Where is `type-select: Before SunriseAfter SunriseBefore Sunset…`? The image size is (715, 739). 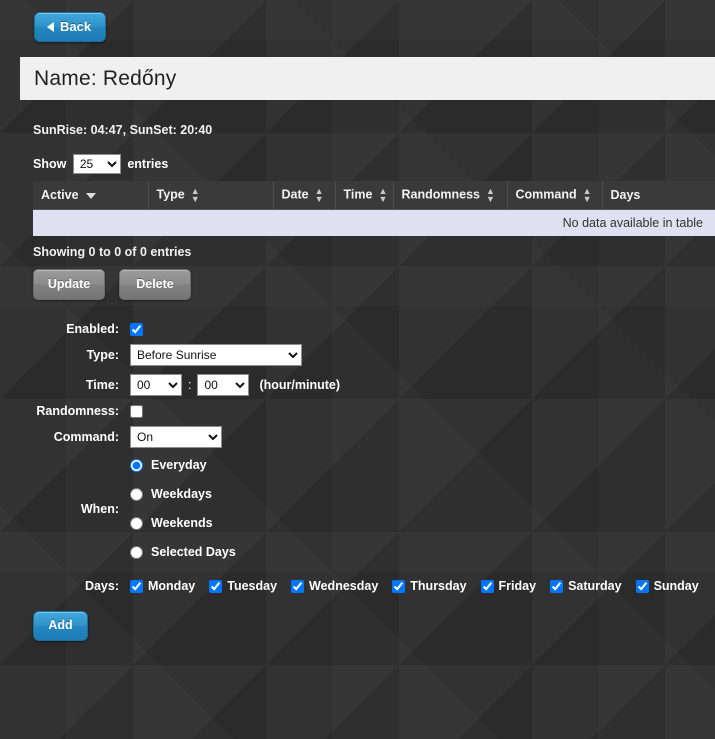 type-select: Before SunriseAfter SunriseBefore Sunset… is located at coordinates (216, 355).